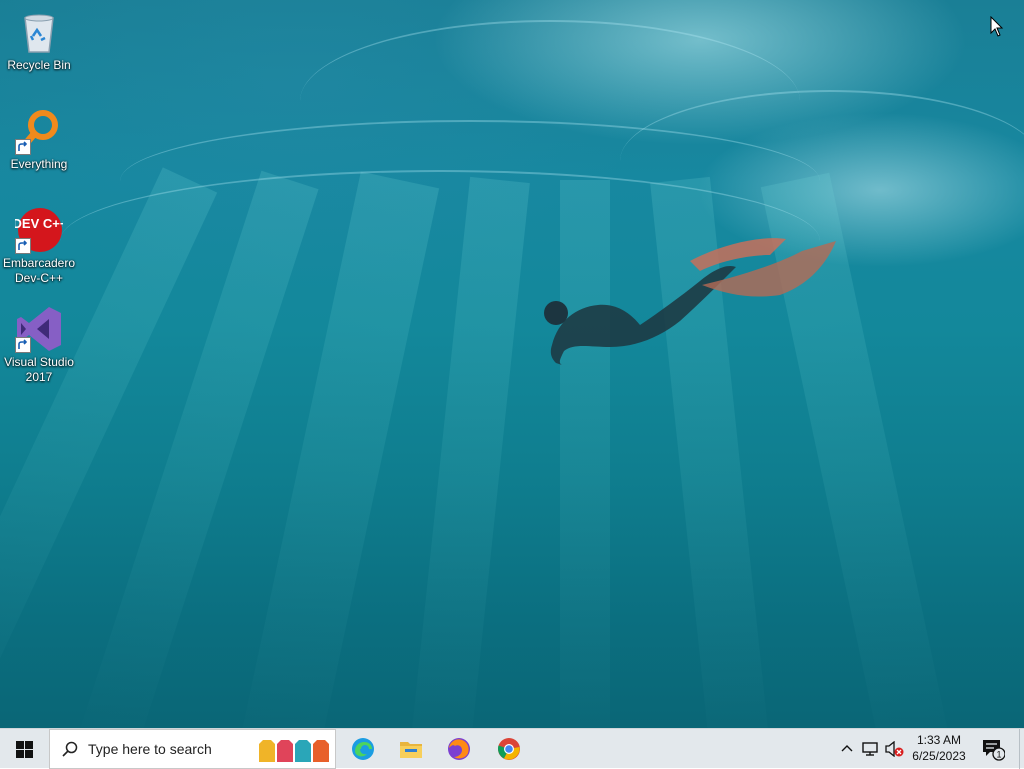 The width and height of the screenshot is (1024, 769). What do you see at coordinates (39, 223) in the screenshot?
I see `devcpp-badge-text: DEV C++` at bounding box center [39, 223].